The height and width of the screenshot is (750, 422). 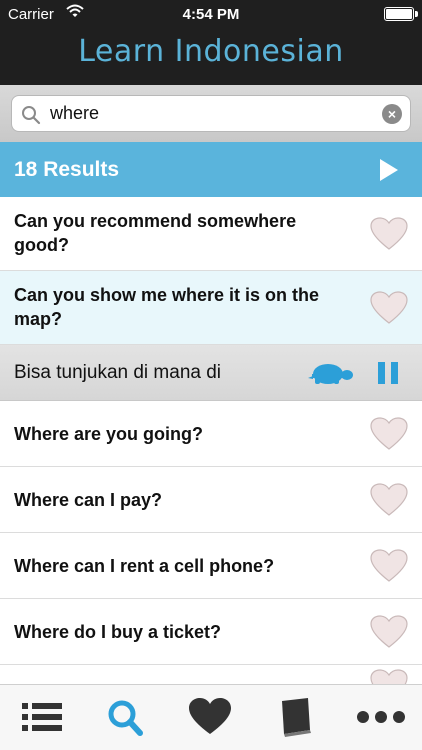 What do you see at coordinates (75, 113) in the screenshot?
I see `search-value: where` at bounding box center [75, 113].